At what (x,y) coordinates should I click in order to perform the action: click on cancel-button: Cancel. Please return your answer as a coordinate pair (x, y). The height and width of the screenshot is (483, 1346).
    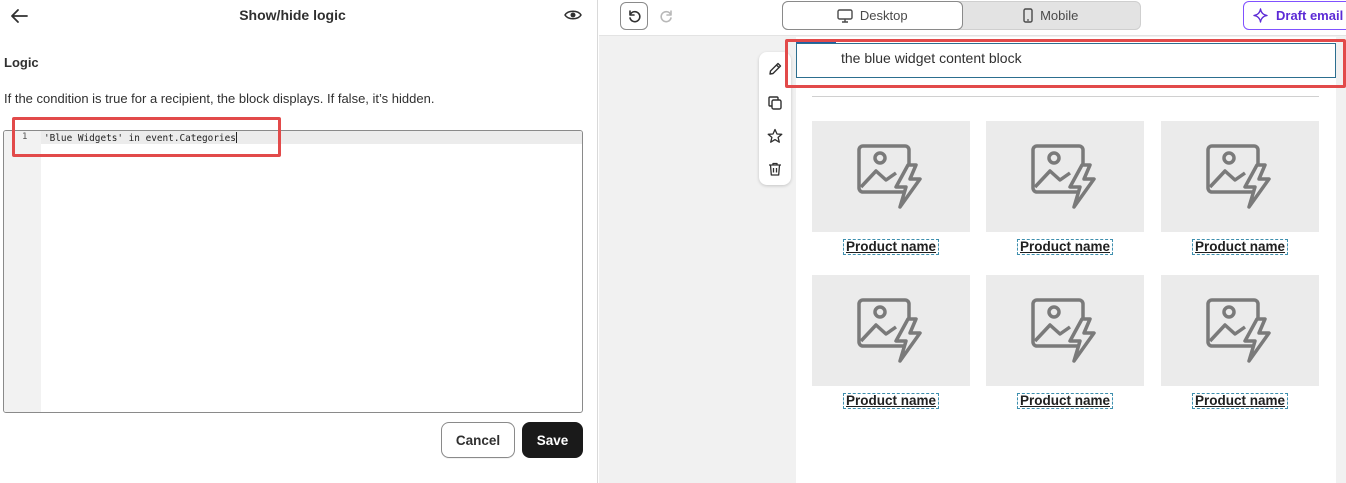
    Looking at the image, I should click on (478, 440).